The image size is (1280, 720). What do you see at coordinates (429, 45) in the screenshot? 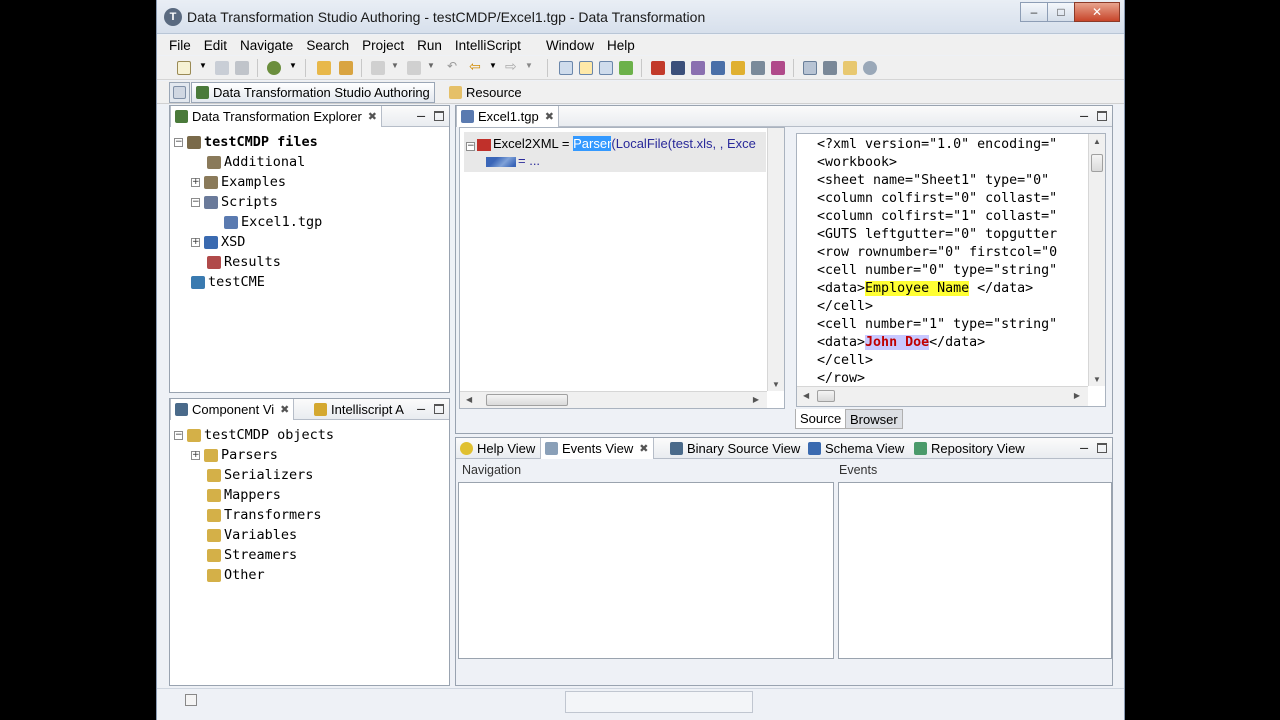
I see `menu-run: Run` at bounding box center [429, 45].